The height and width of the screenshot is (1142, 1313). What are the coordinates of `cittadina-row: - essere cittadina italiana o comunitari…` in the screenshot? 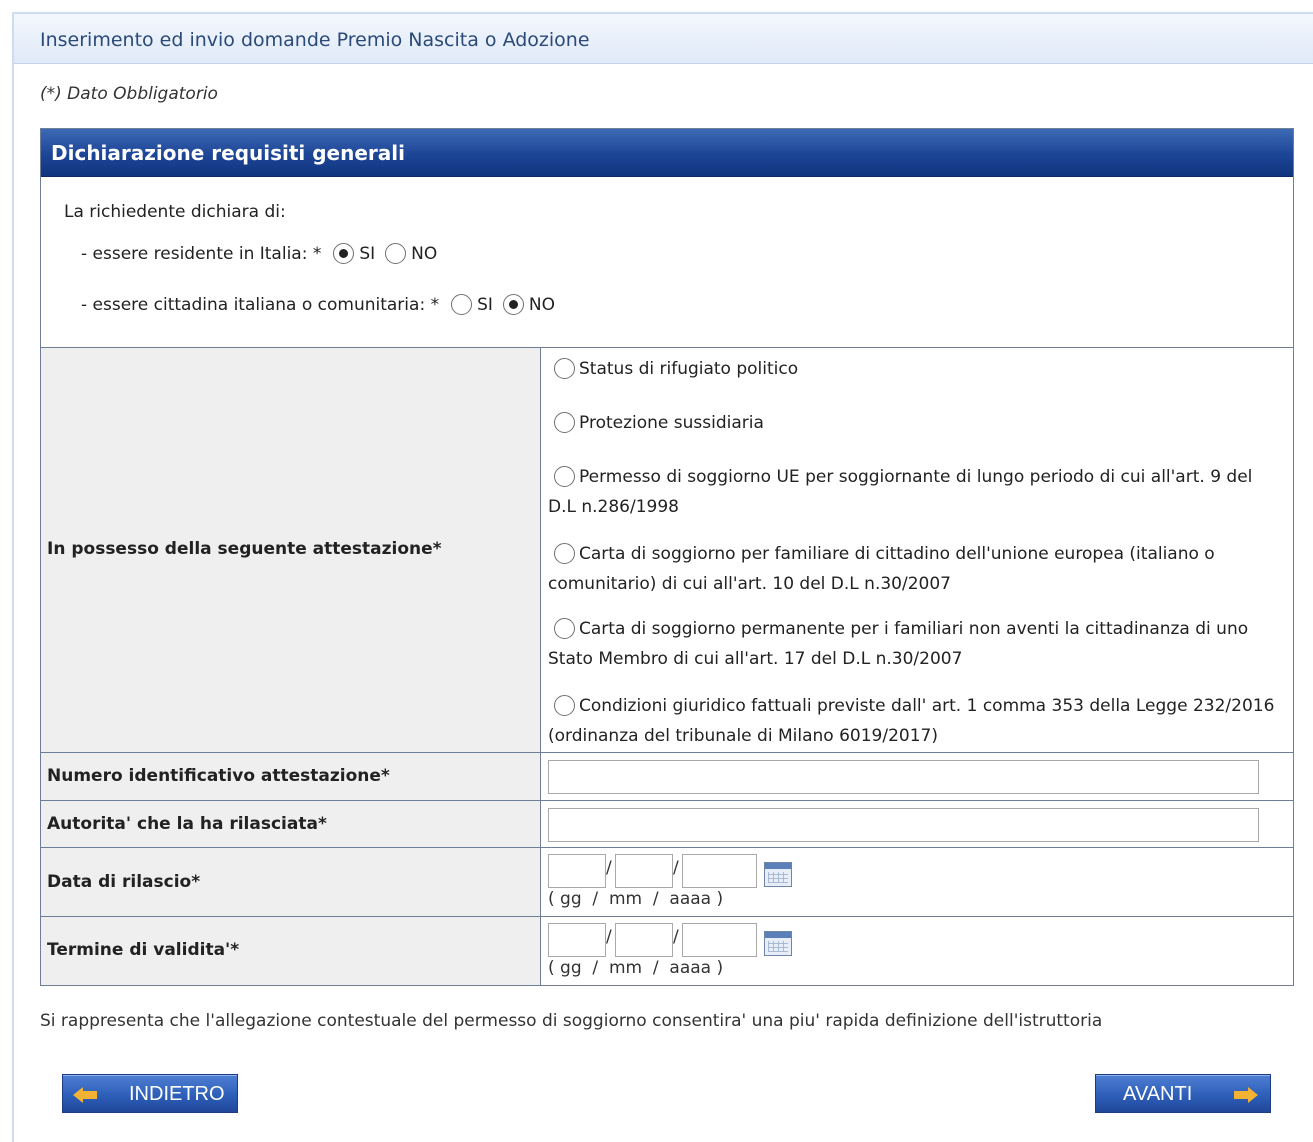 It's located at (323, 304).